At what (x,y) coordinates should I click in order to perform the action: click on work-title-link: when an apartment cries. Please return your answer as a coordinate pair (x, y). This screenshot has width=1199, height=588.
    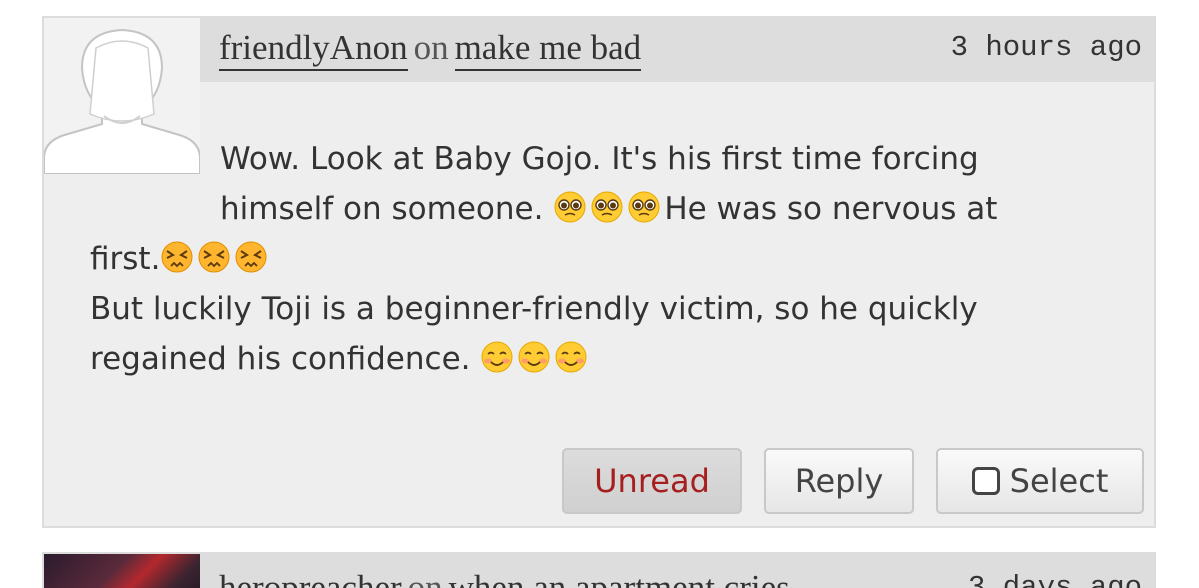
    Looking at the image, I should click on (619, 578).